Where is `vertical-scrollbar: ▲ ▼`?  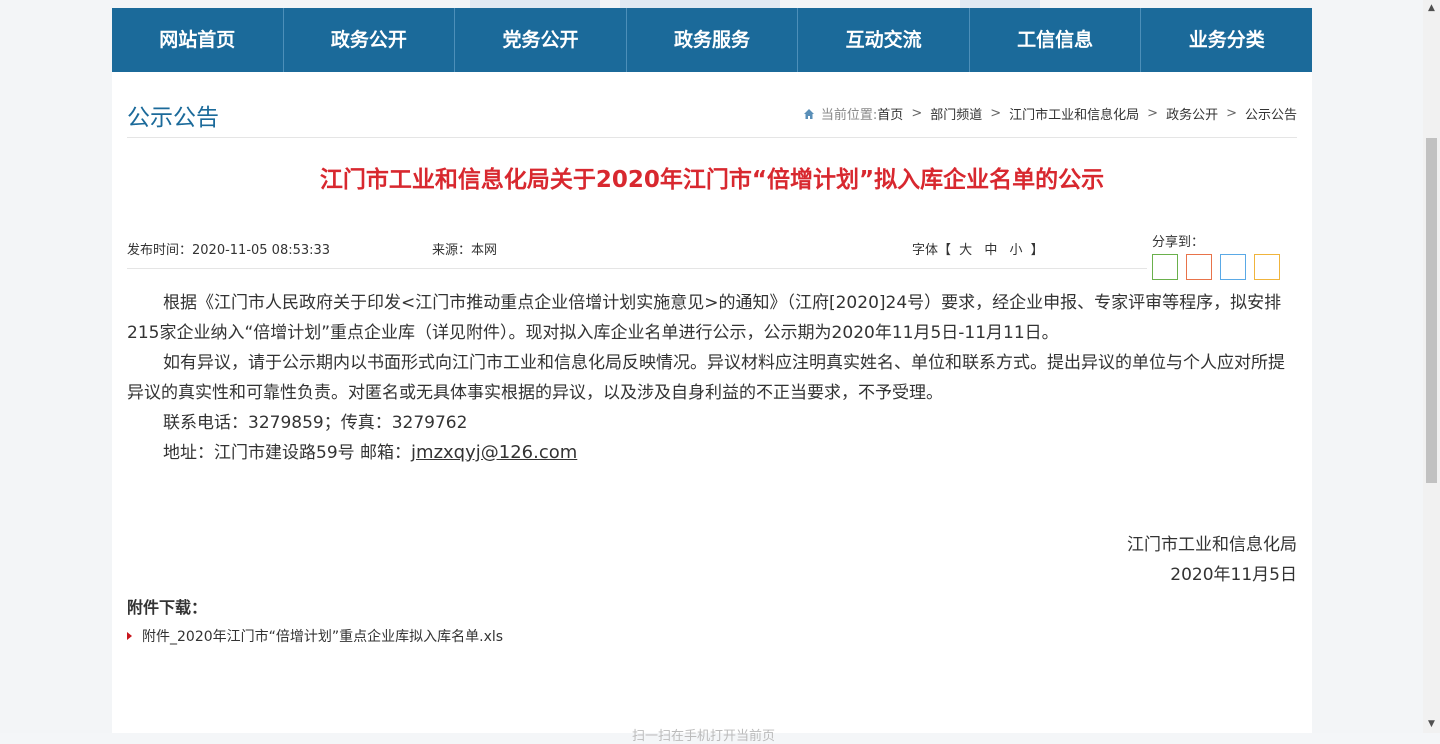 vertical-scrollbar: ▲ ▼ is located at coordinates (1431, 366).